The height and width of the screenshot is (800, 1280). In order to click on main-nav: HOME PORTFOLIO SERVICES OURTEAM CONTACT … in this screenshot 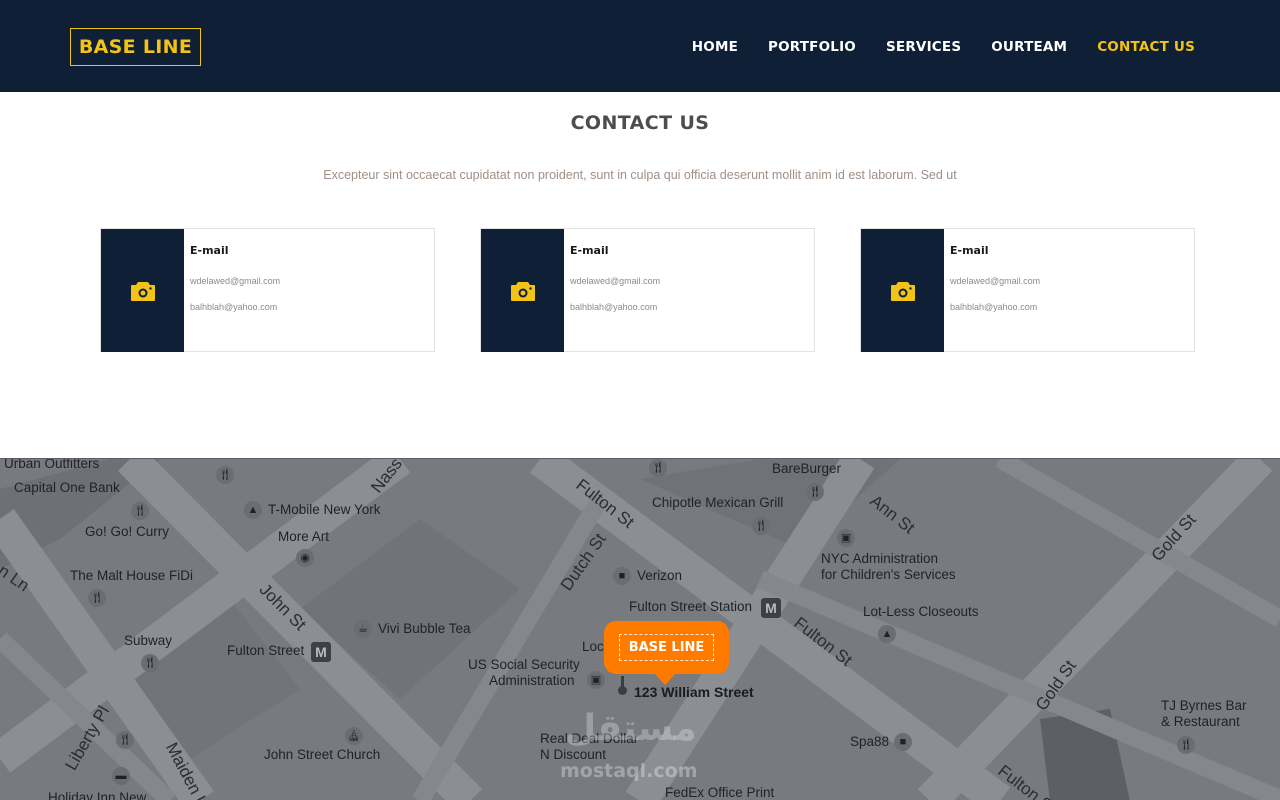, I will do `click(943, 47)`.